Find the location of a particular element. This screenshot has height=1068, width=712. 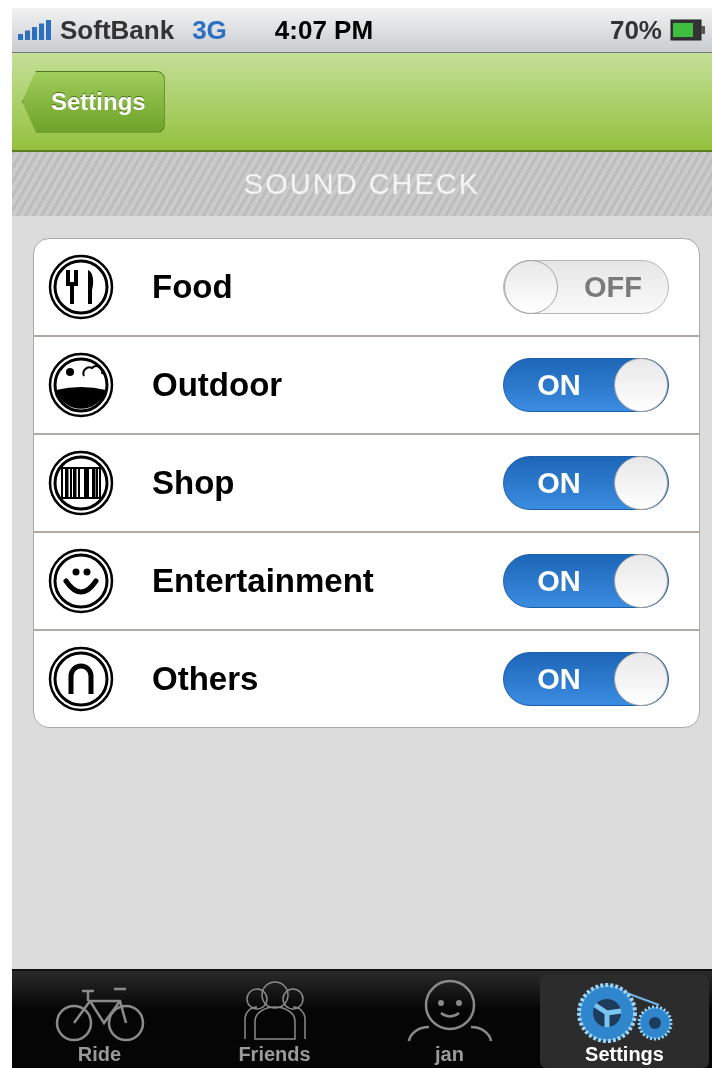

category-label: Others is located at coordinates (206, 679).